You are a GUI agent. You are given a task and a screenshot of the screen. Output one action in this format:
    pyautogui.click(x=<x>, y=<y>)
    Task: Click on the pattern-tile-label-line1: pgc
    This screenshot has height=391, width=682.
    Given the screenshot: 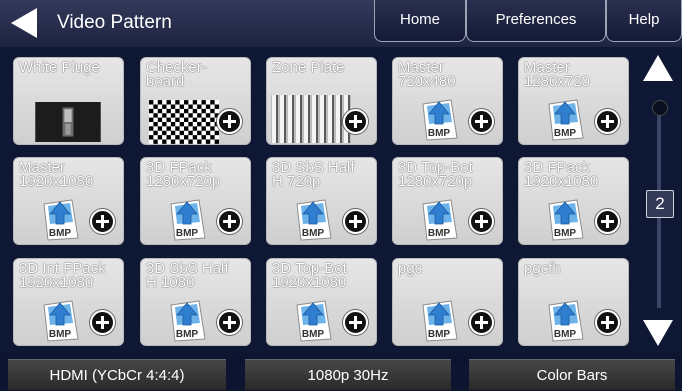 What is the action you would take?
    pyautogui.click(x=410, y=268)
    